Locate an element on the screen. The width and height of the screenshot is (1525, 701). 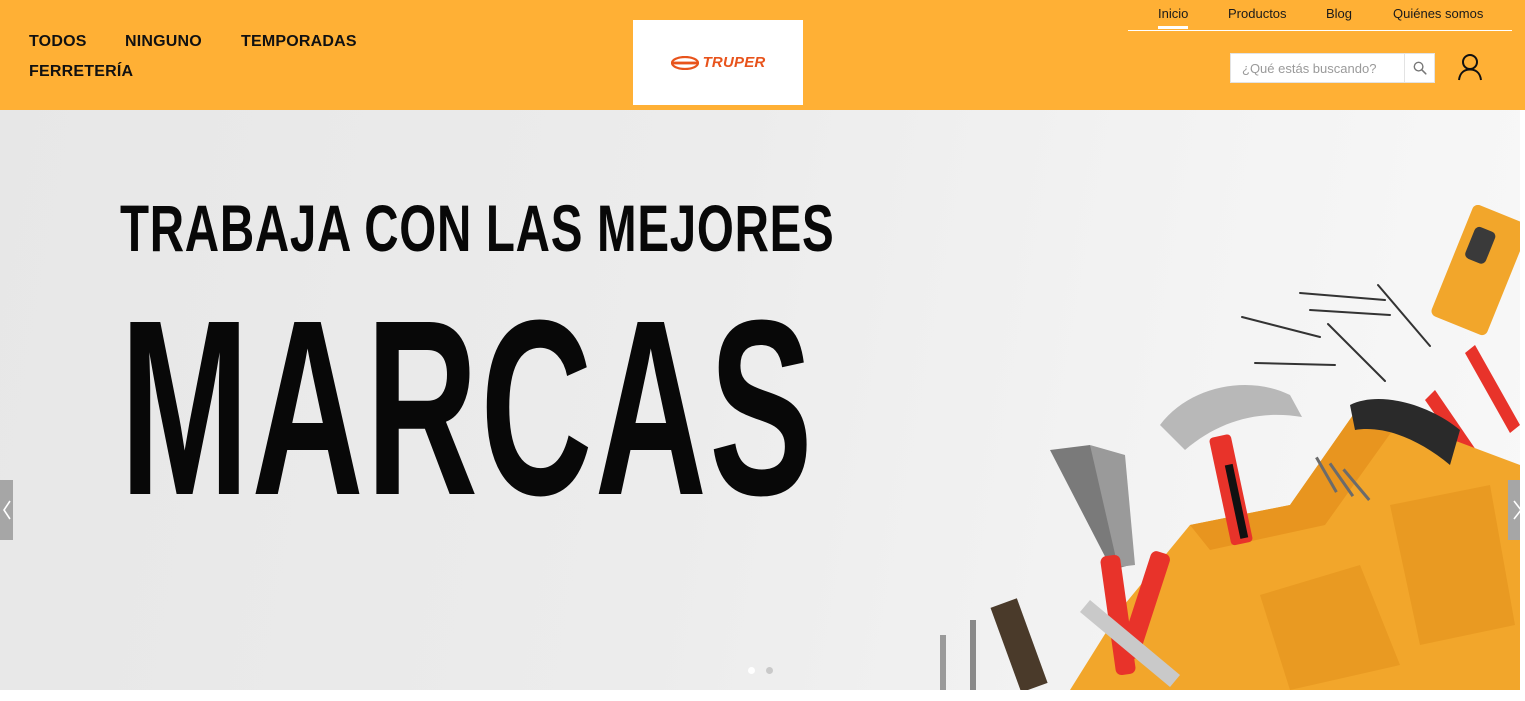
truper-emblem-icon is located at coordinates (684, 62).